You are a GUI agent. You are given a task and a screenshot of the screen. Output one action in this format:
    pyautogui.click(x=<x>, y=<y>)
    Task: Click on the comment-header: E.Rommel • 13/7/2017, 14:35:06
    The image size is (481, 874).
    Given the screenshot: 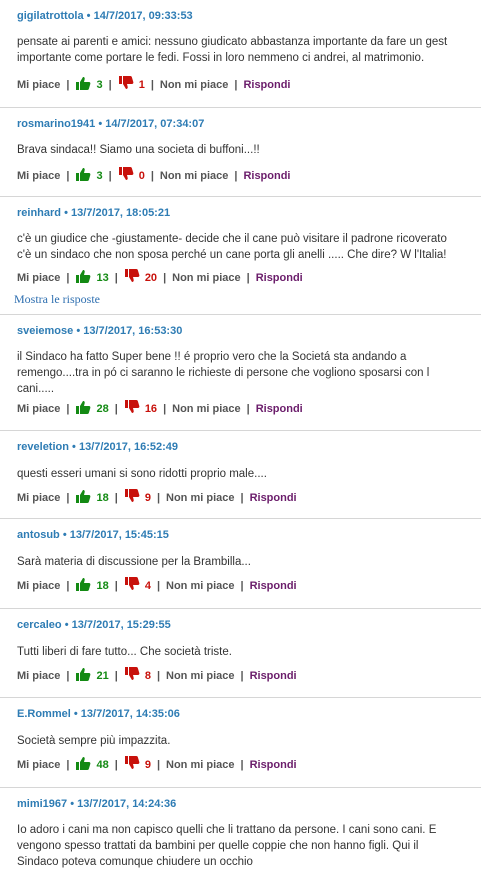 What is the action you would take?
    pyautogui.click(x=98, y=714)
    